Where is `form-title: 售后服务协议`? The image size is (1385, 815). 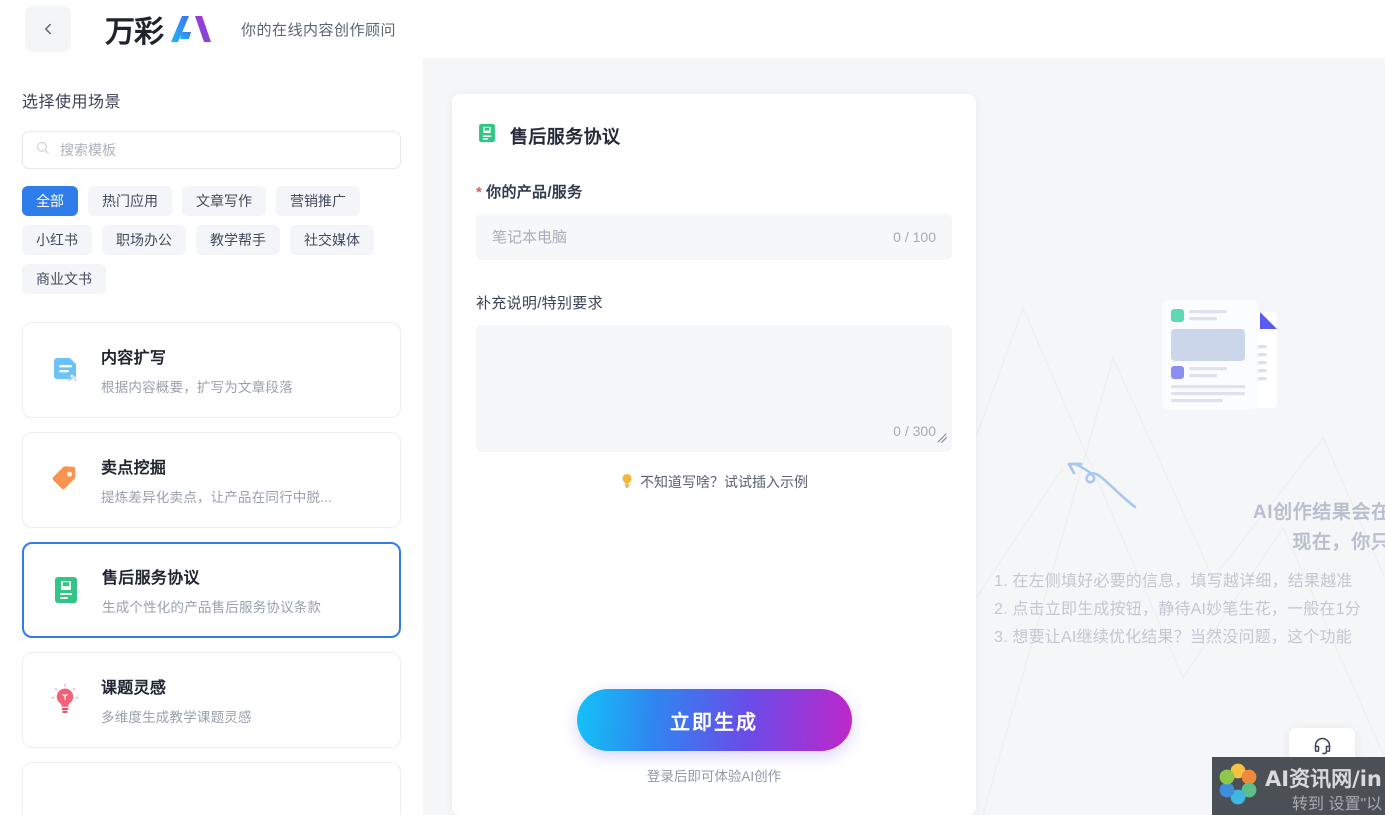
form-title: 售后服务协议 is located at coordinates (565, 136).